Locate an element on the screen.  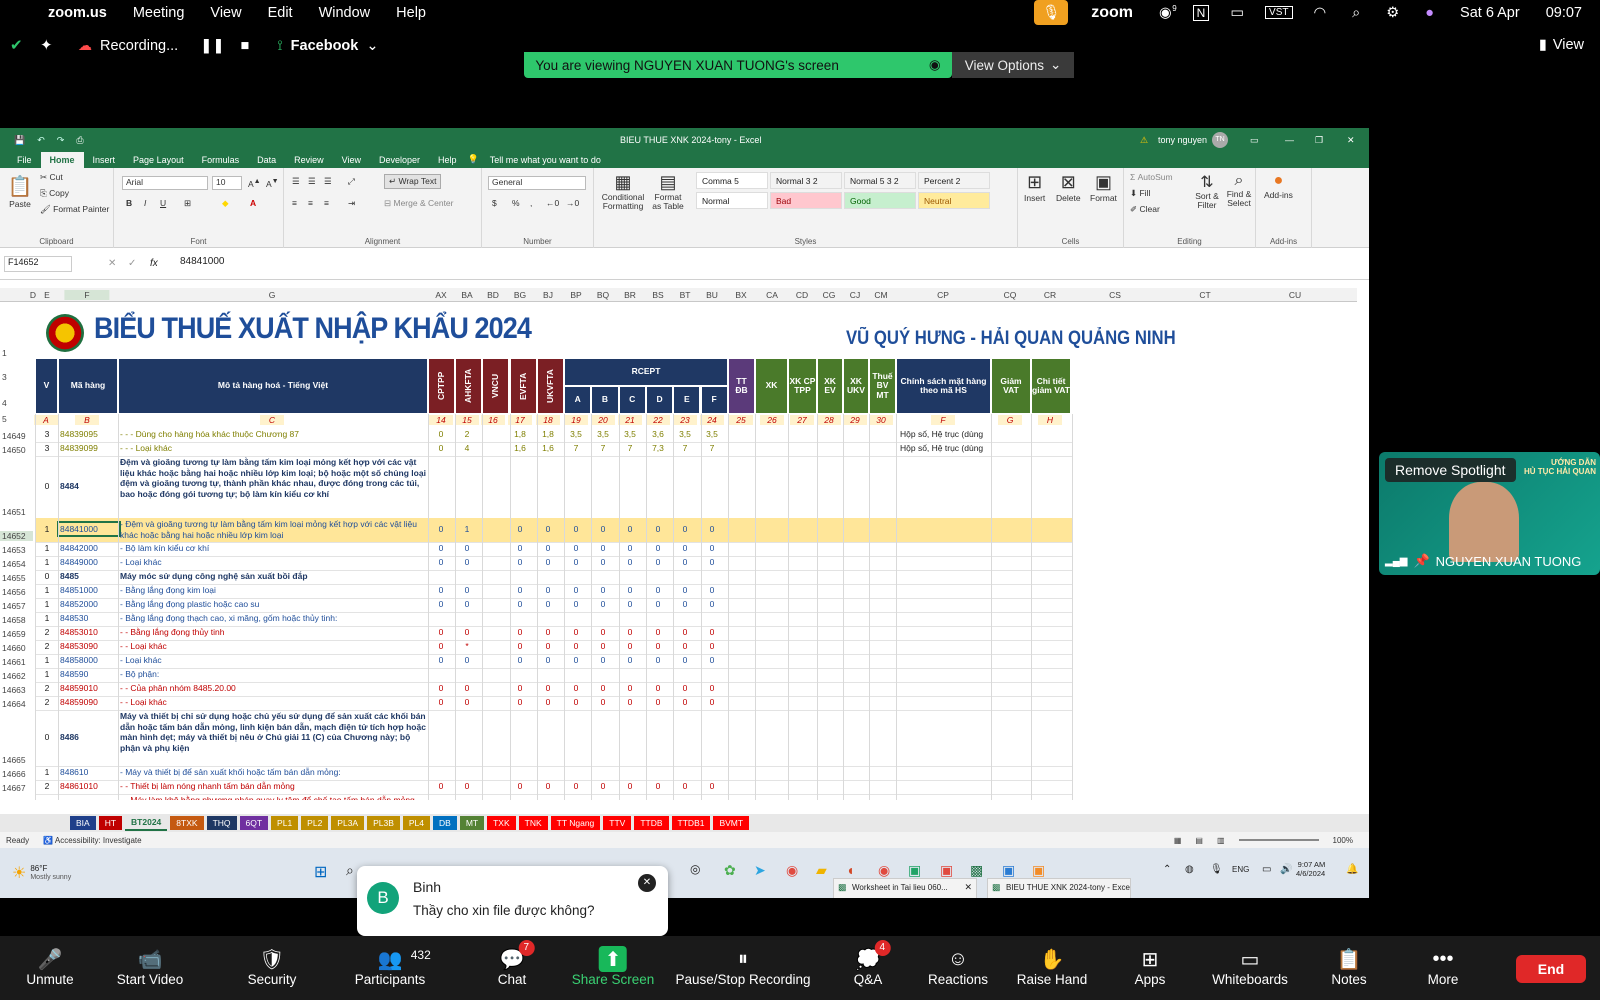
increase-font-icon: A▲ is located at coordinates (254, 183).